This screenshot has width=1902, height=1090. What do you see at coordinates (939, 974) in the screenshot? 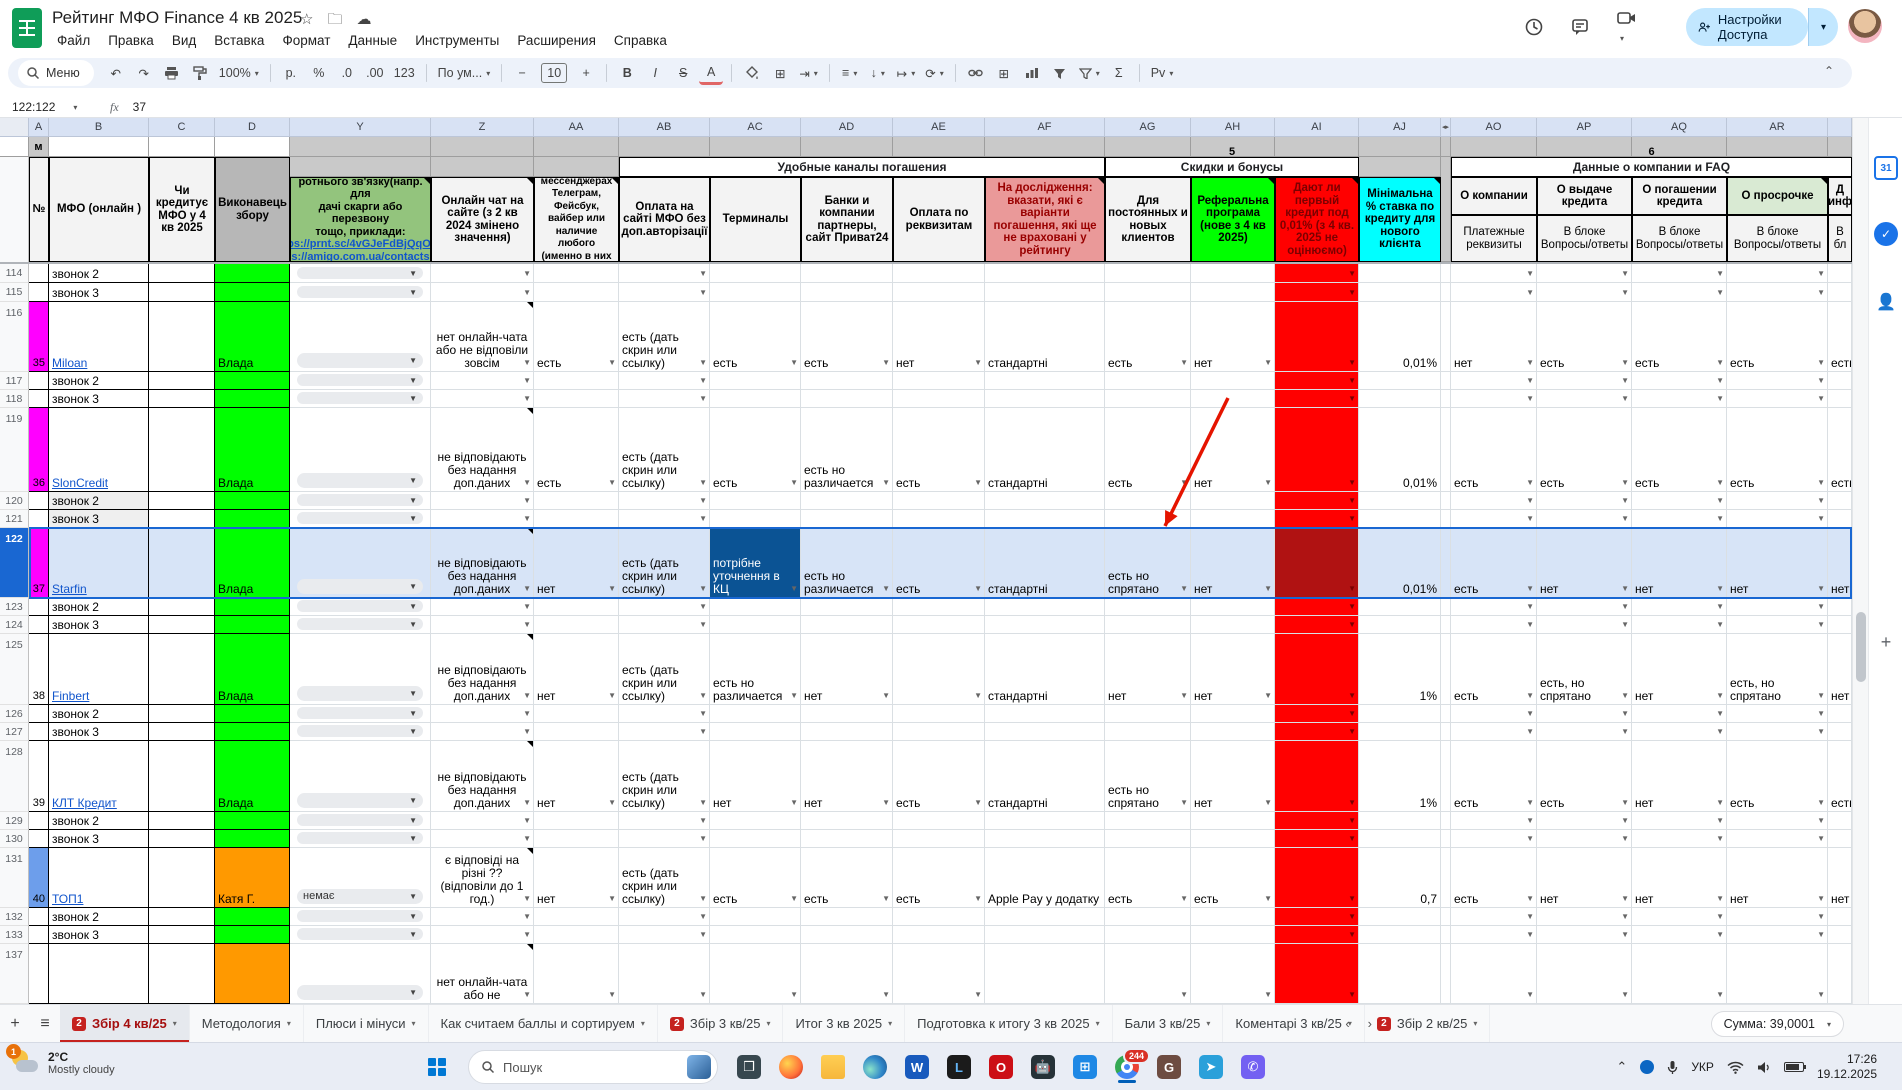
I see `cell-137-AE: ▼` at bounding box center [939, 974].